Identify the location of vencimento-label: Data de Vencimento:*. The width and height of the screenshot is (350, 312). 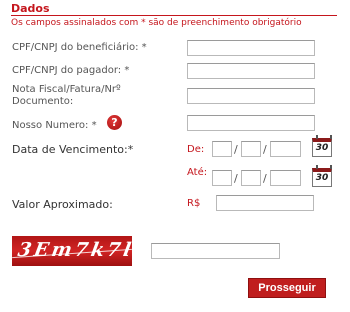
(73, 149).